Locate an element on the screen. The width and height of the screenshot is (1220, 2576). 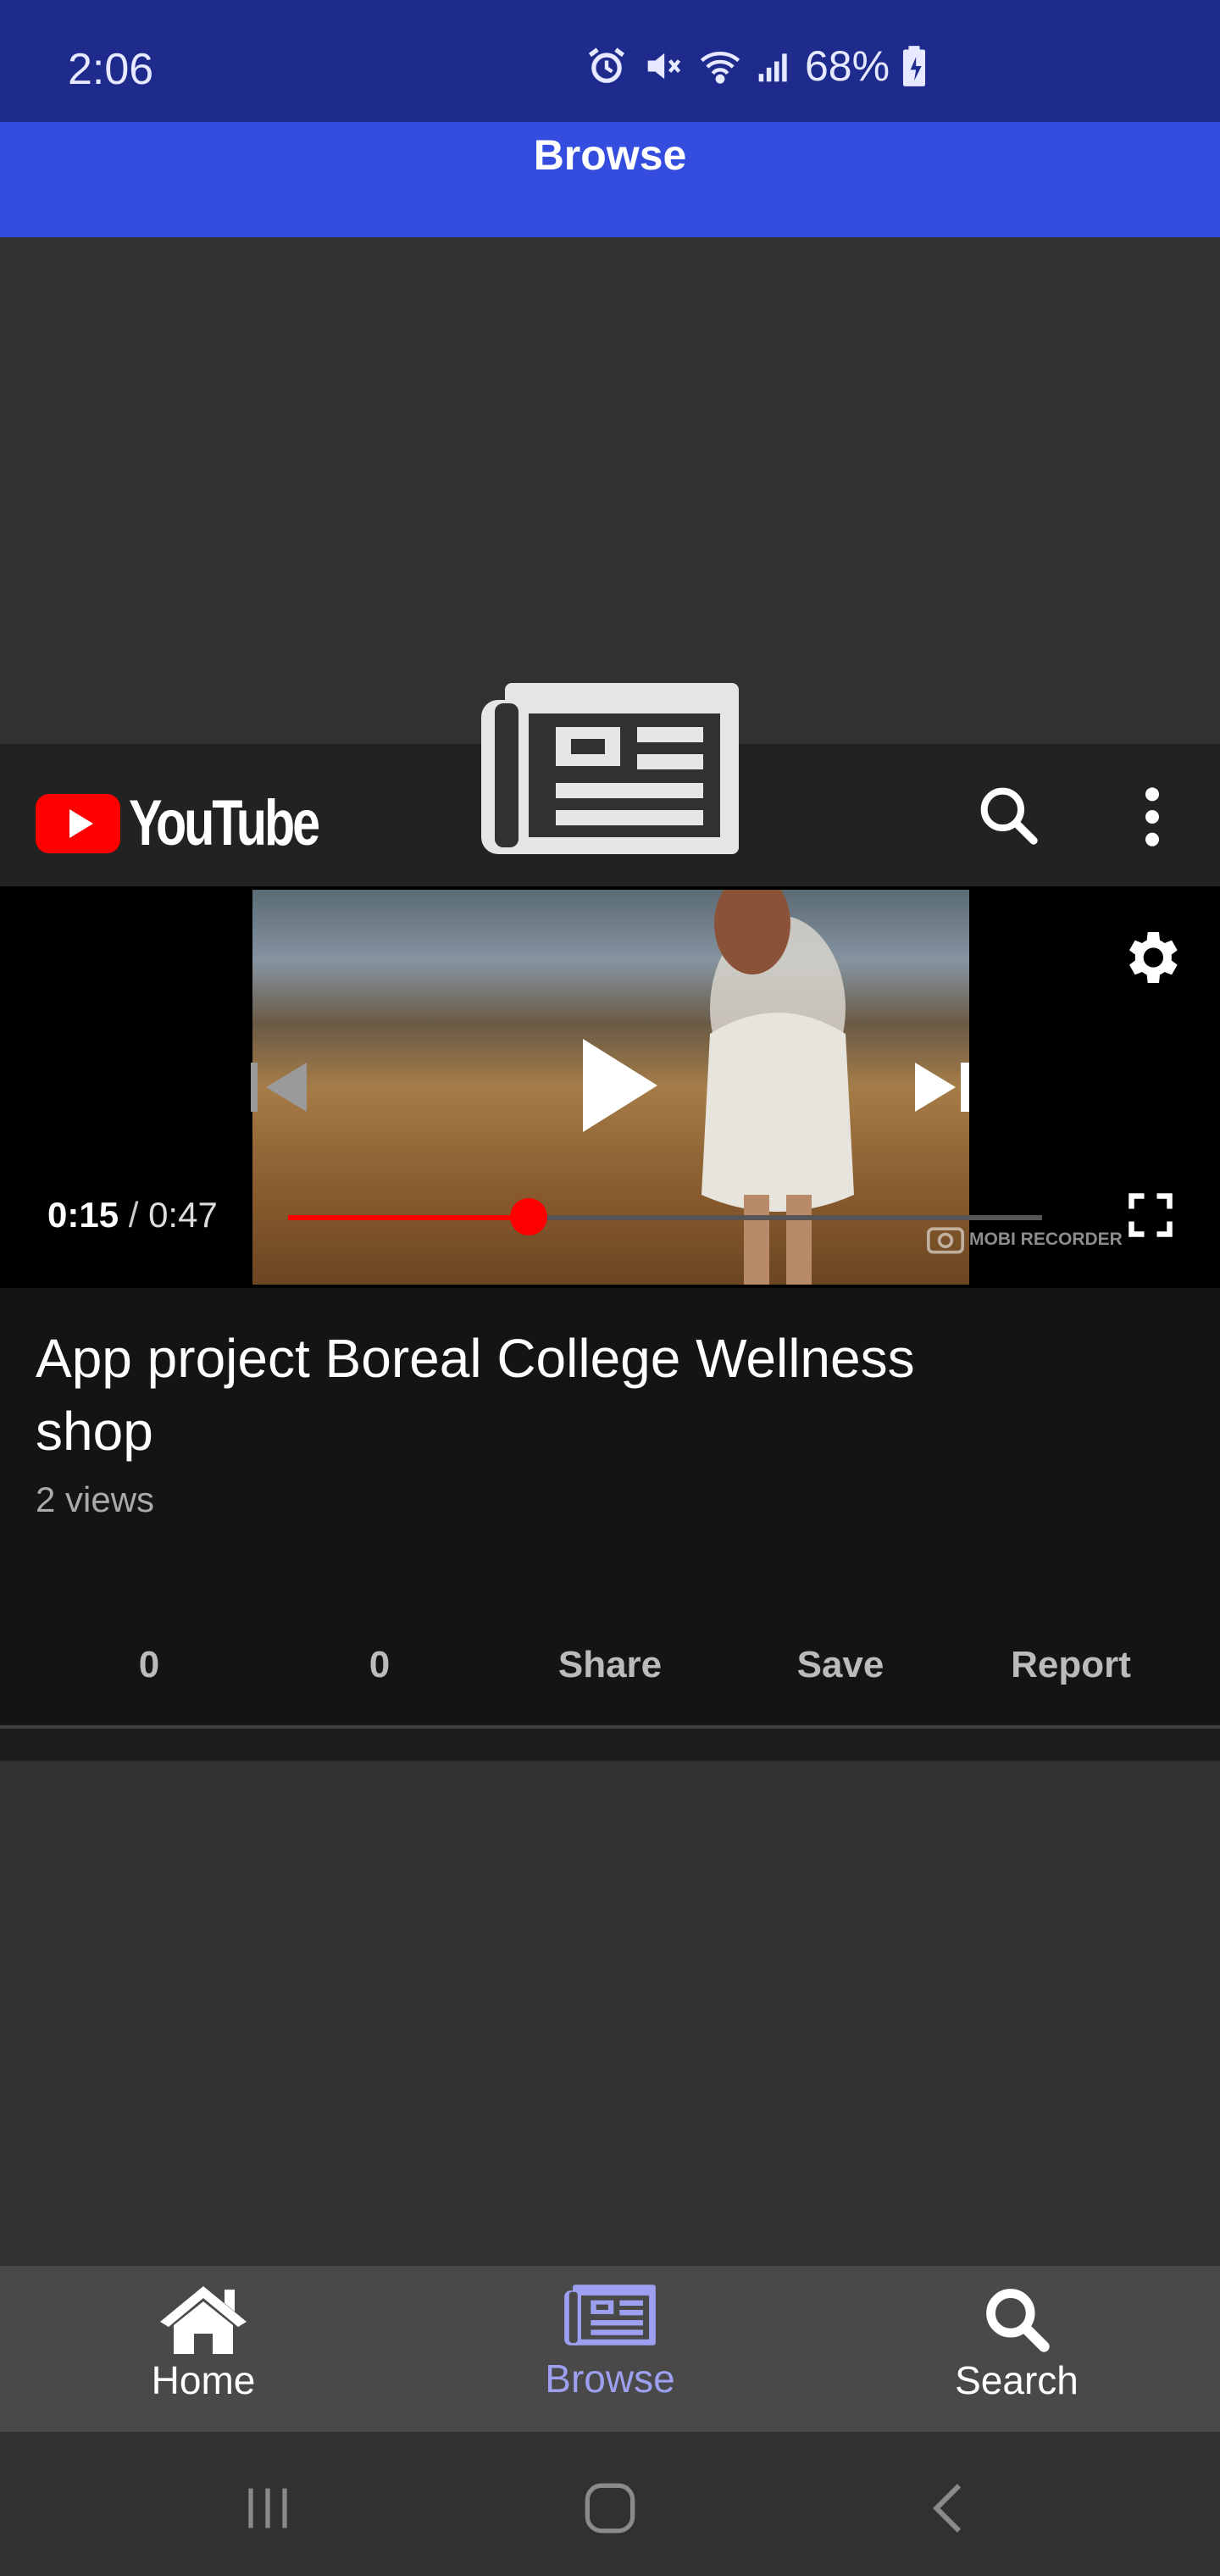
dislike-button: 0 is located at coordinates (379, 1669).